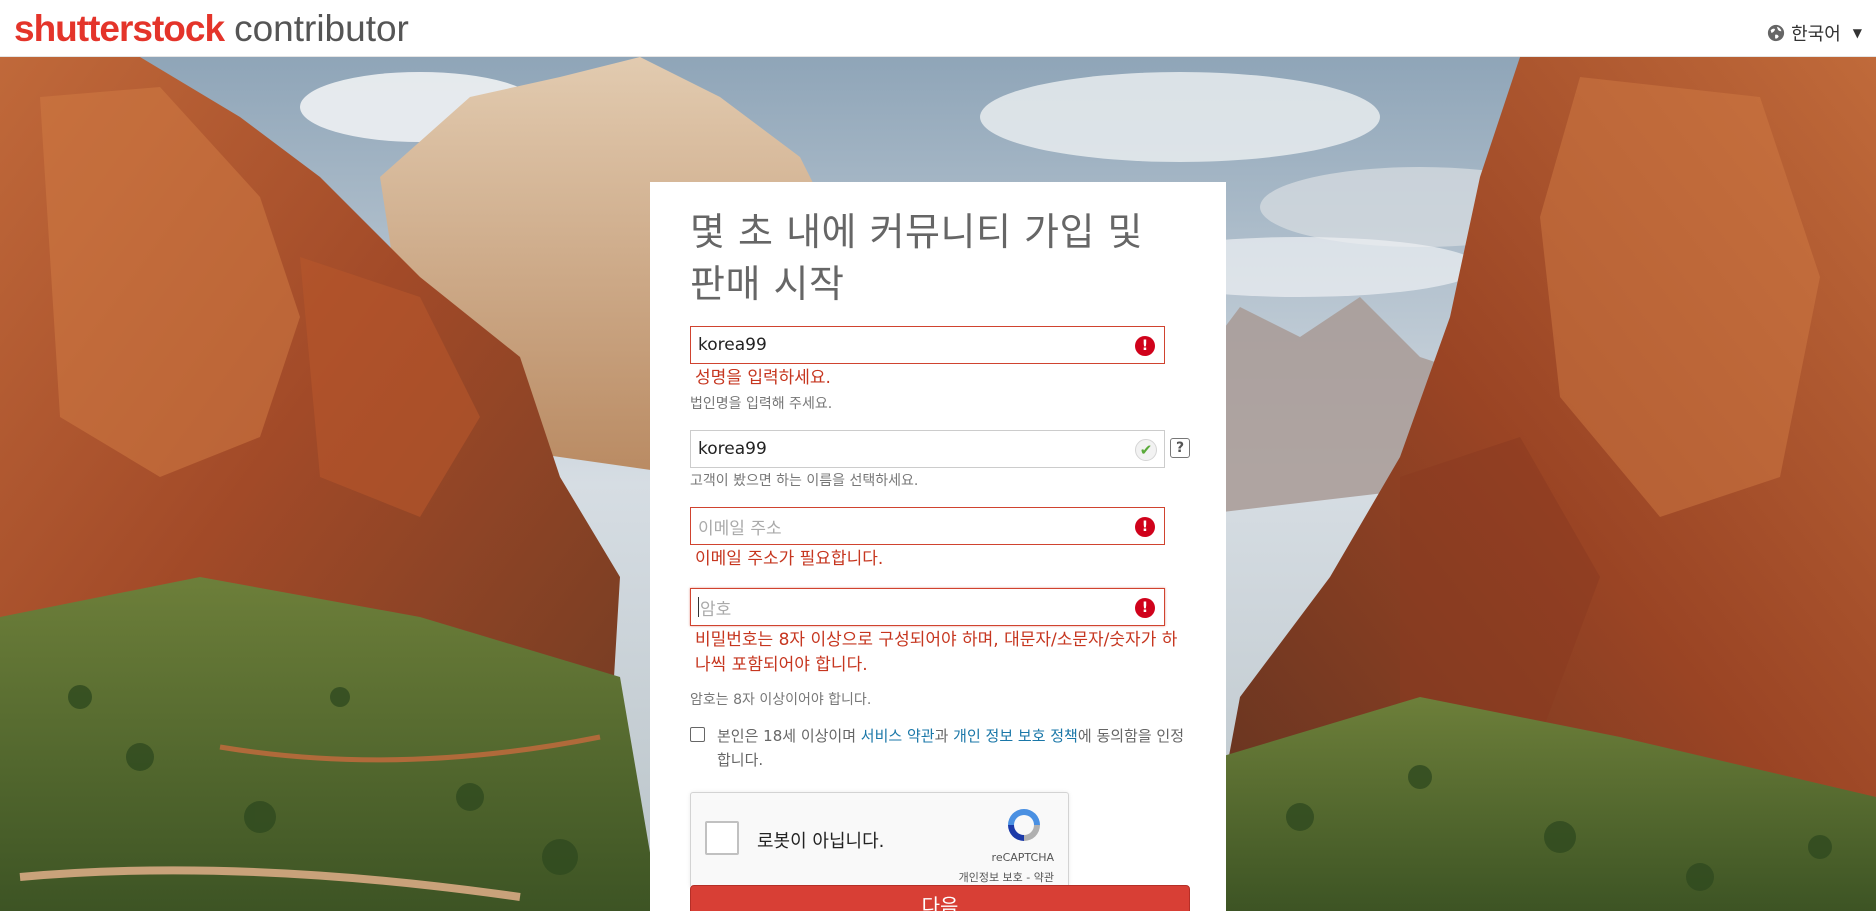 The image size is (1876, 911). I want to click on logo-sub: contributor, so click(321, 28).